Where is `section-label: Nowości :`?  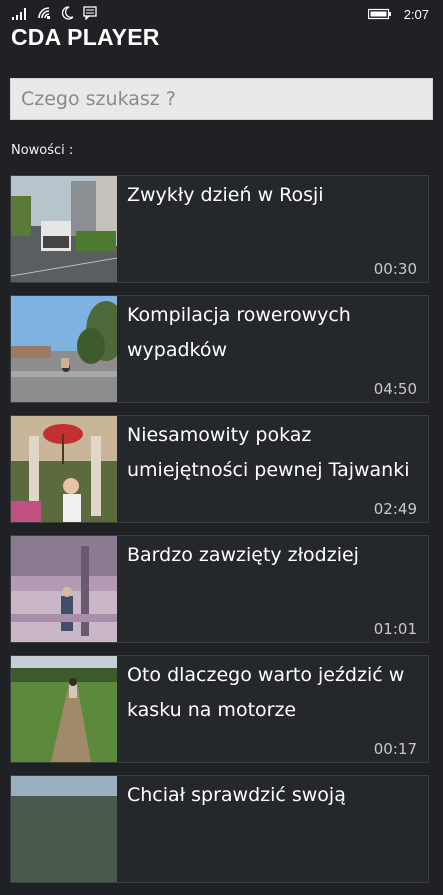
section-label: Nowości : is located at coordinates (42, 150).